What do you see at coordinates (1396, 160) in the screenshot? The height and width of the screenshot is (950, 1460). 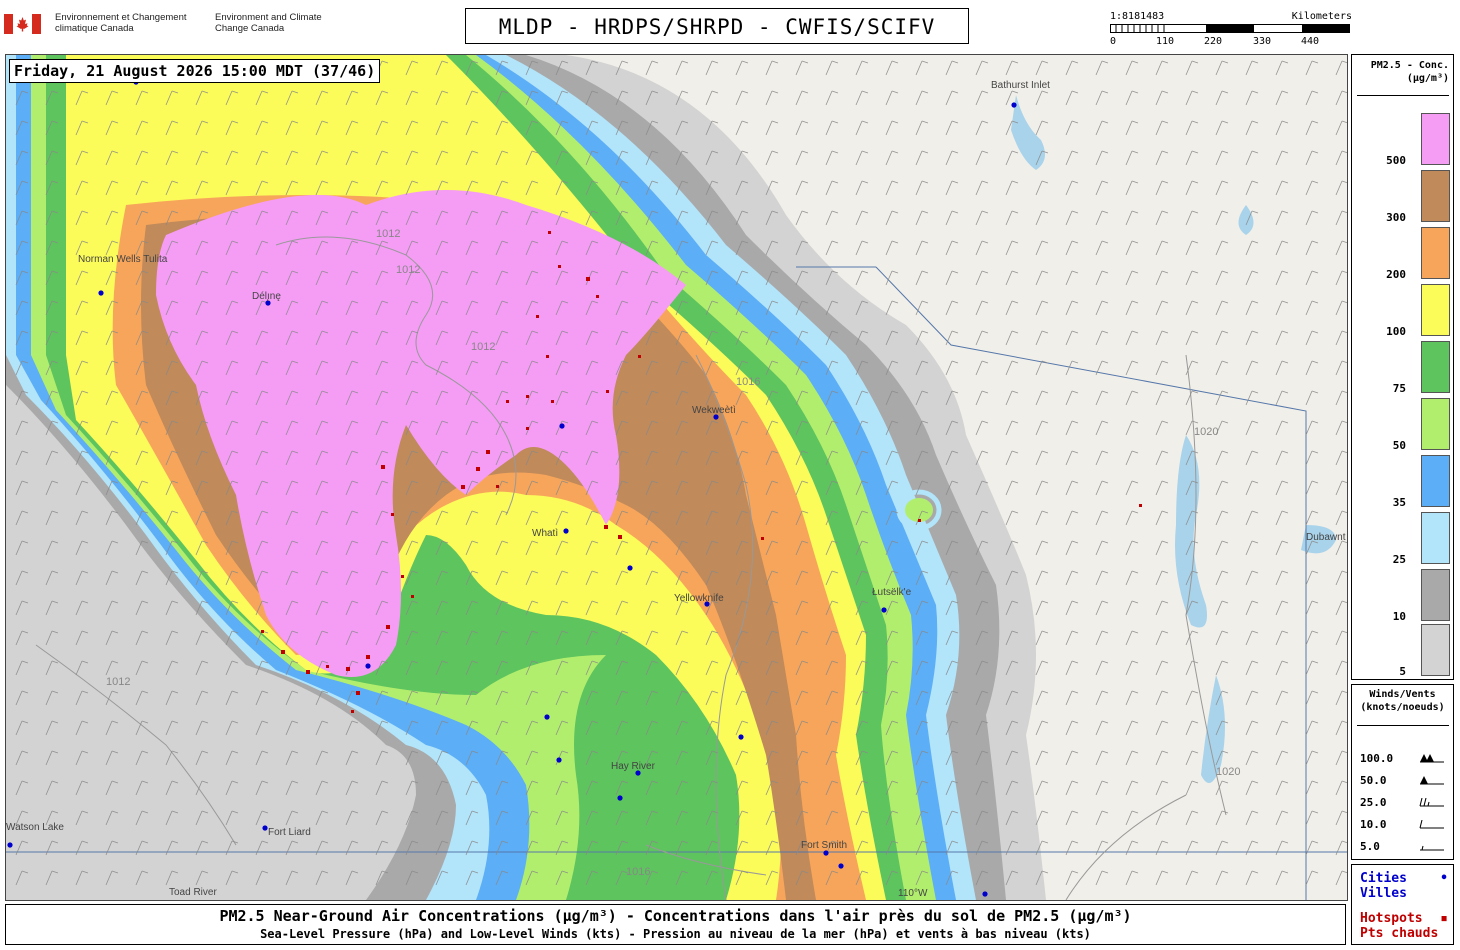 I see `legend-label: 500` at bounding box center [1396, 160].